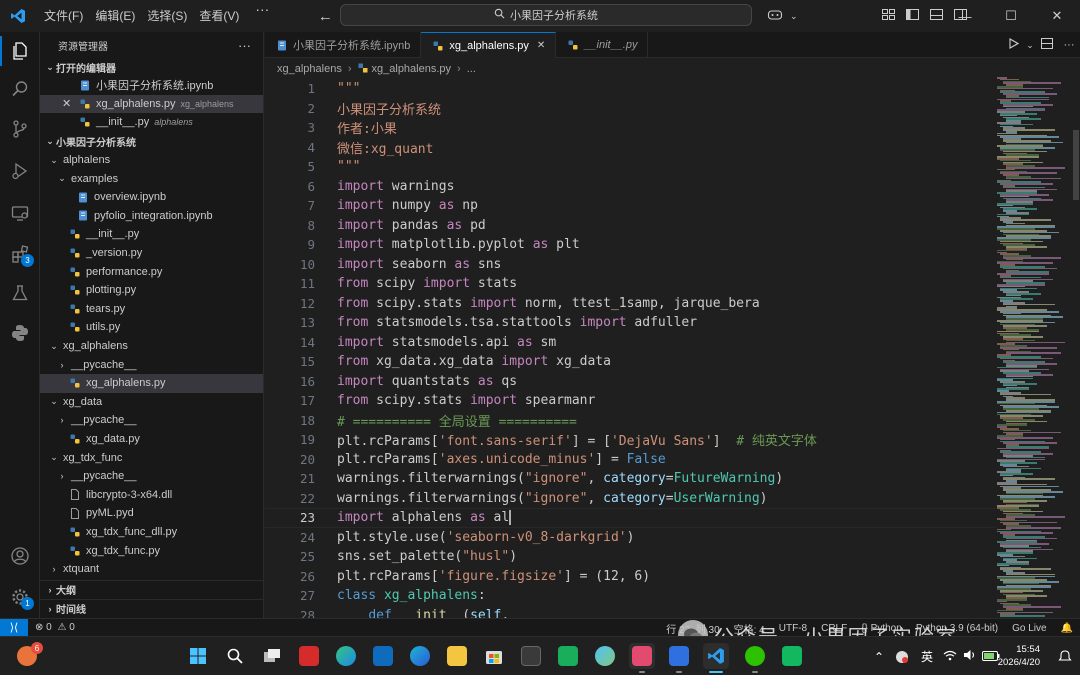  What do you see at coordinates (531, 656) in the screenshot?
I see `terminal-app-icon` at bounding box center [531, 656].